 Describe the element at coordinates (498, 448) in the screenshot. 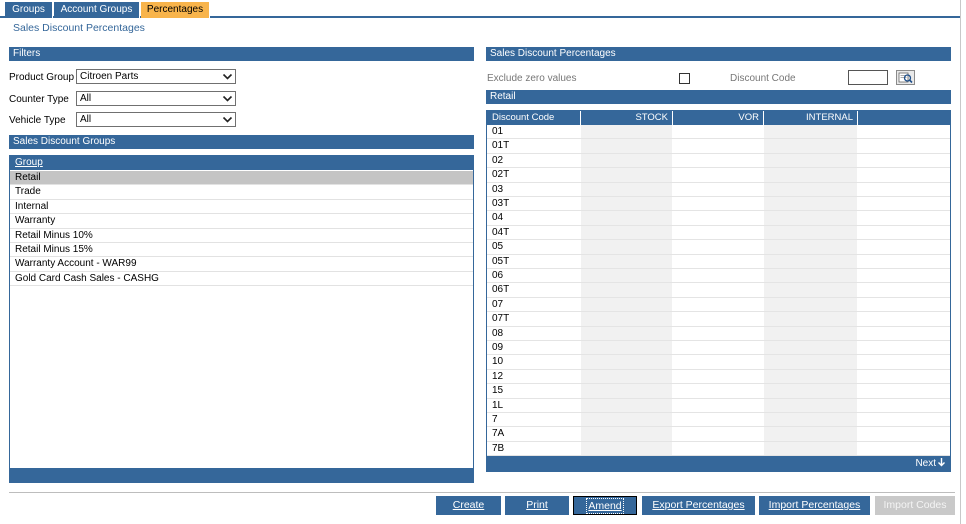

I see `discount-code-cell: 7B` at that location.